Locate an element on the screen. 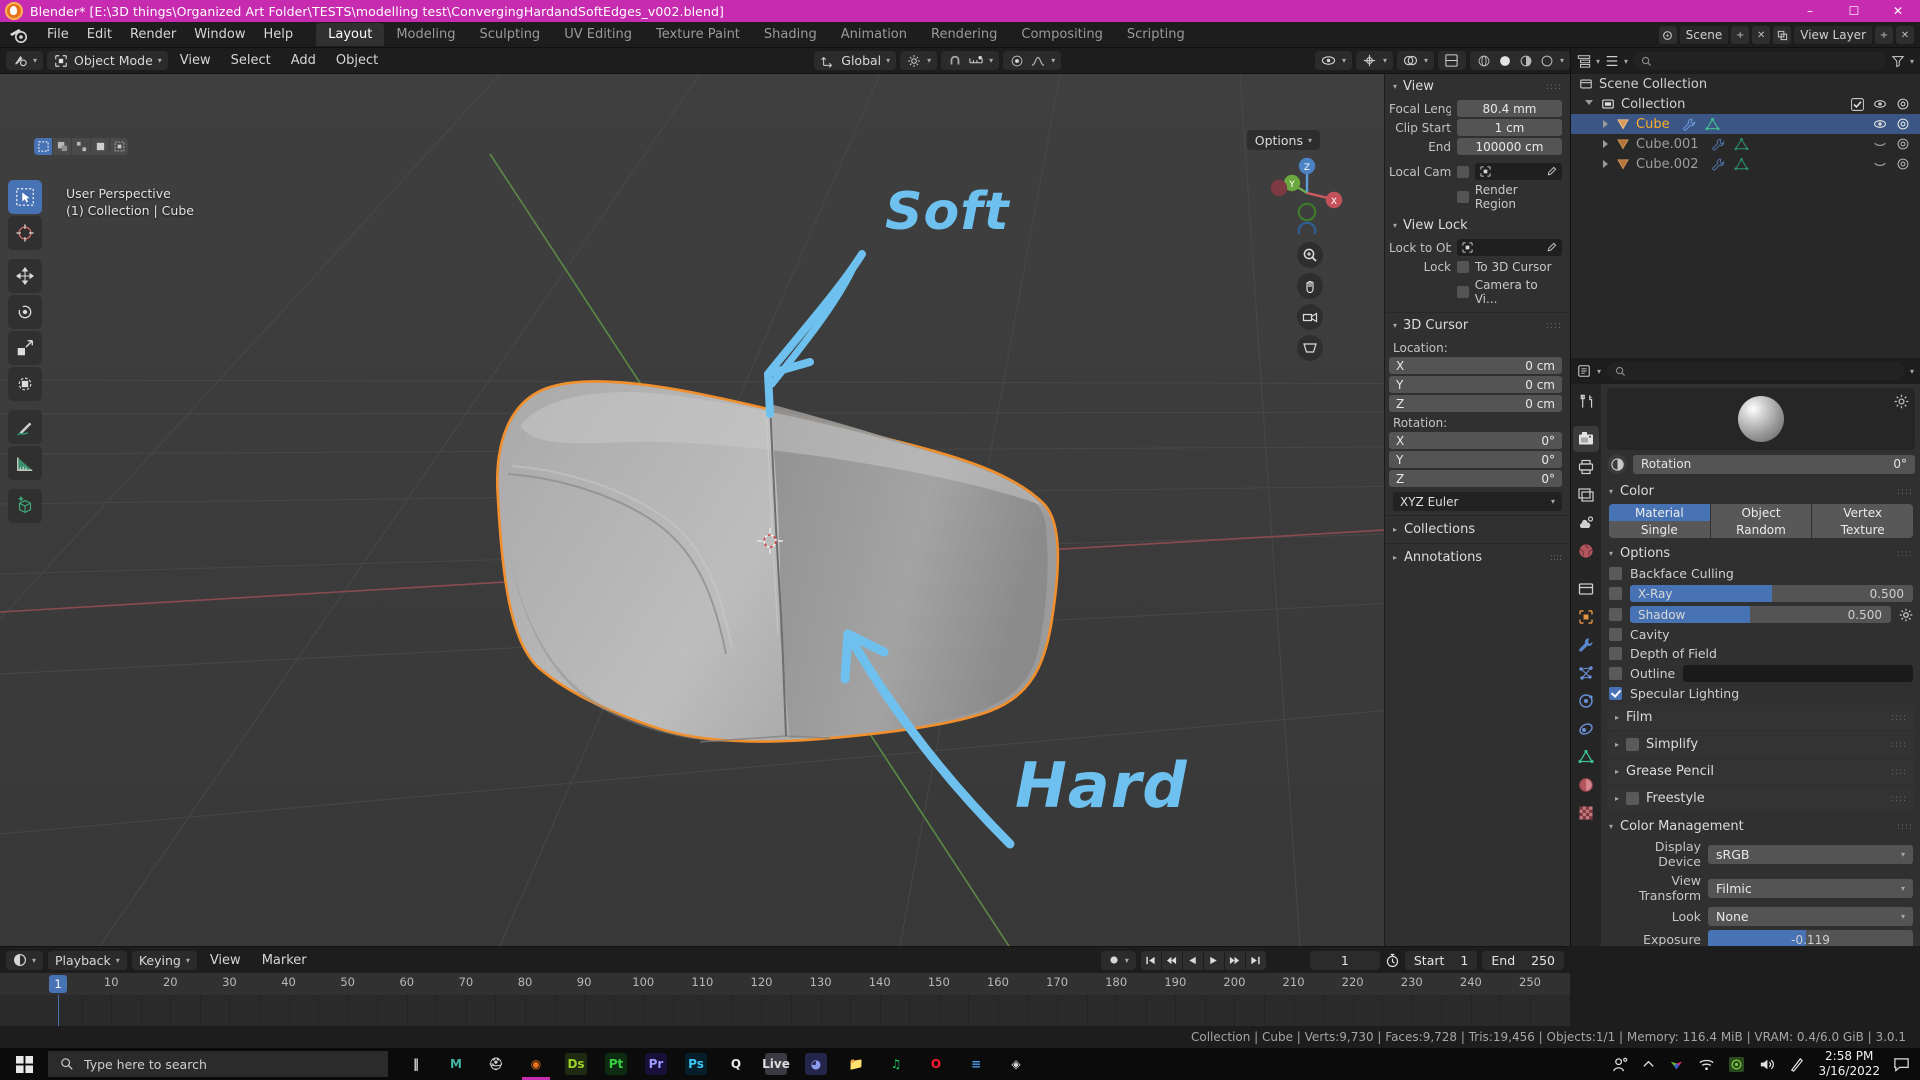  outliner-search-field is located at coordinates (1759, 61).